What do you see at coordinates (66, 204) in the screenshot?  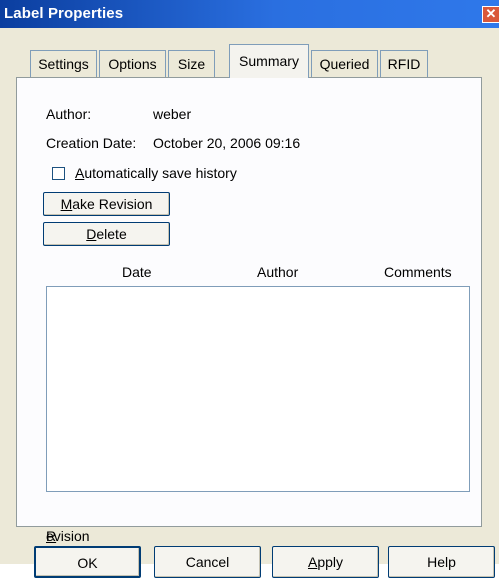 I see `make-revision-mnemonic: M` at bounding box center [66, 204].